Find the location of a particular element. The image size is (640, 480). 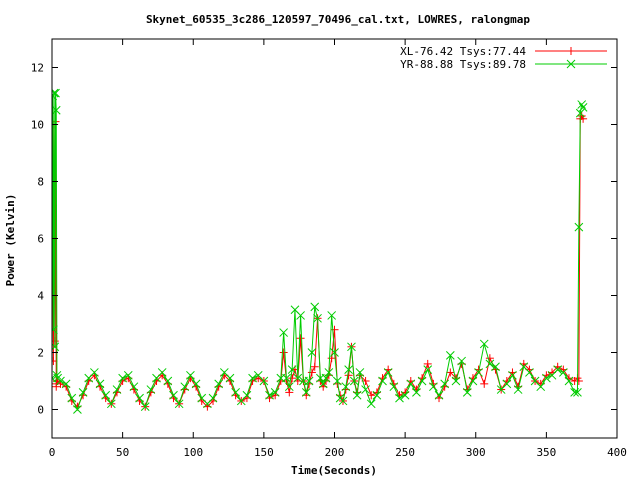

x-tick-label: 50 is located at coordinates (122, 452).